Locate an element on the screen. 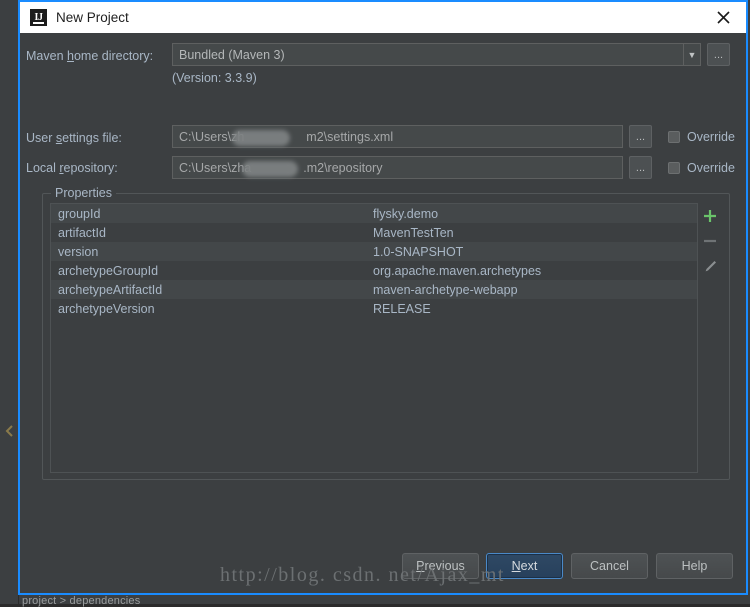 The height and width of the screenshot is (607, 750). close-icon is located at coordinates (723, 17).